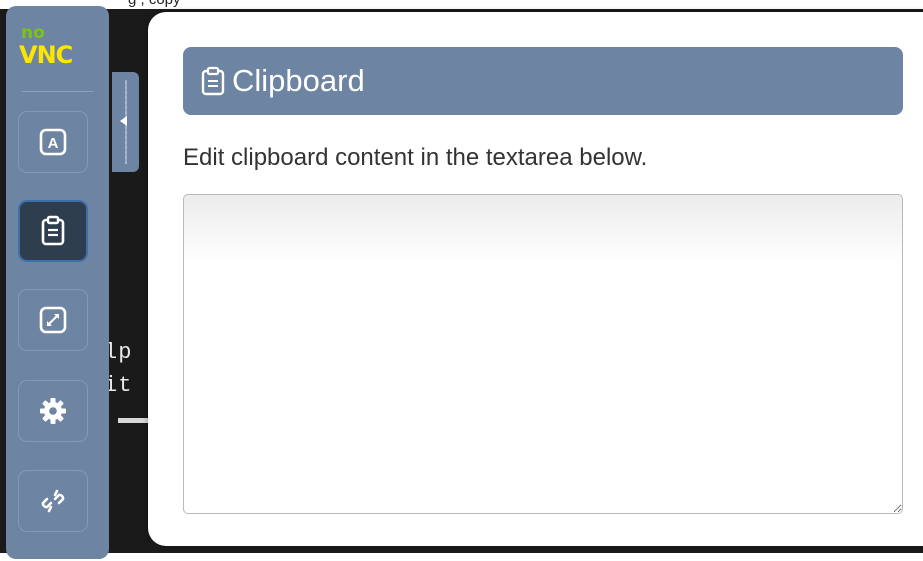 The height and width of the screenshot is (561, 923). I want to click on fullscreen-button, so click(53, 320).